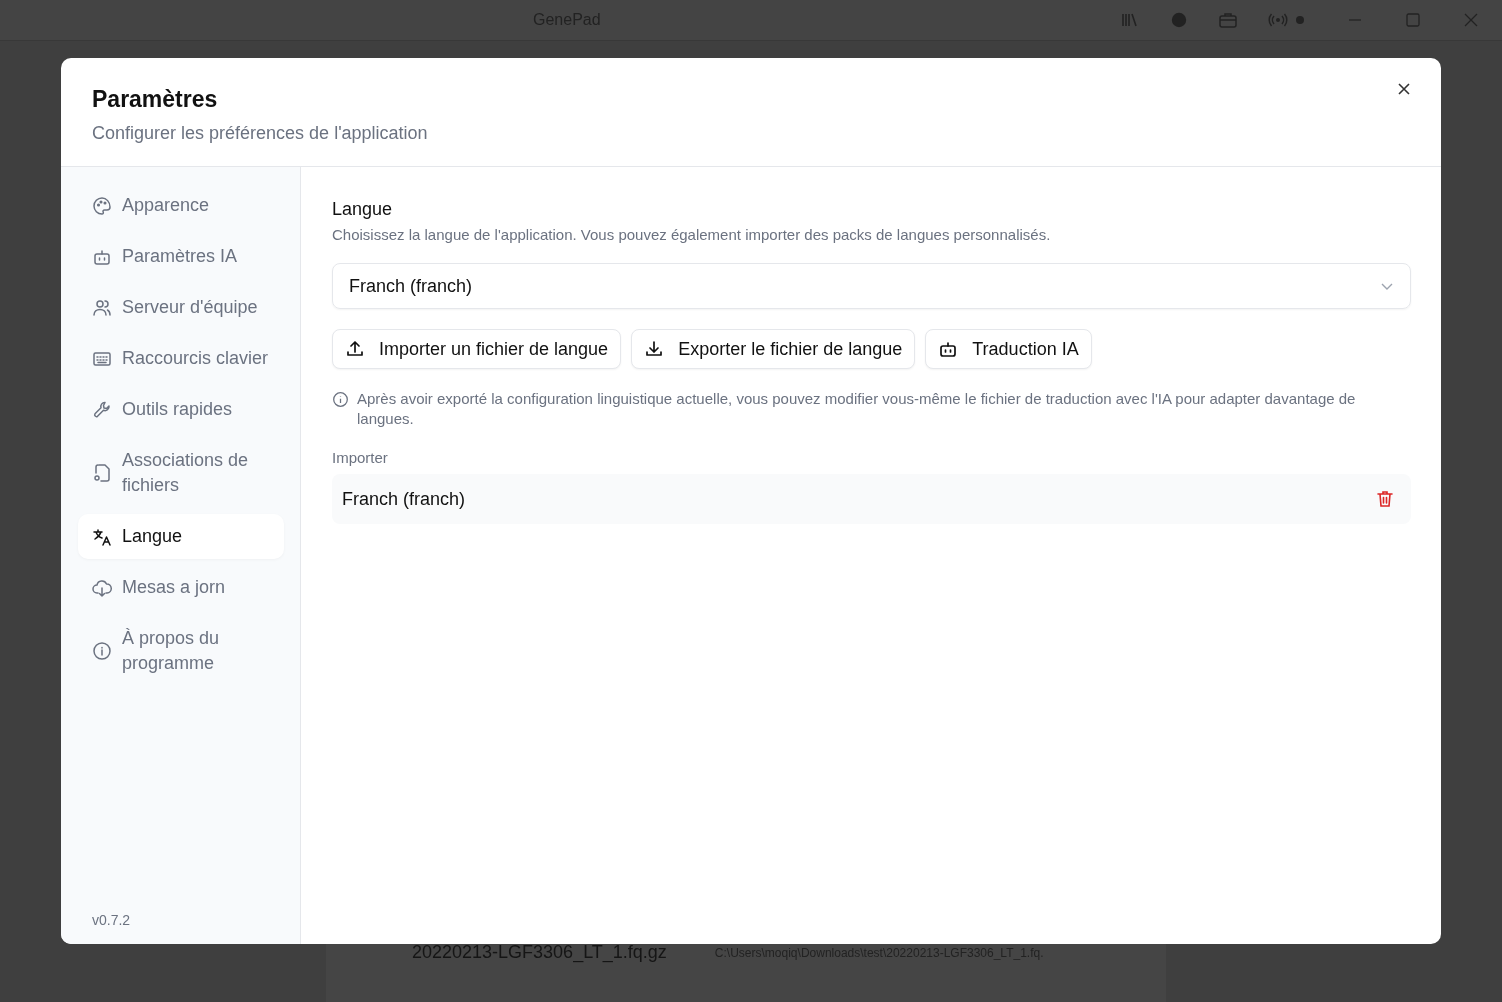 The width and height of the screenshot is (1502, 1002). I want to click on version-label: v0.7.2, so click(111, 920).